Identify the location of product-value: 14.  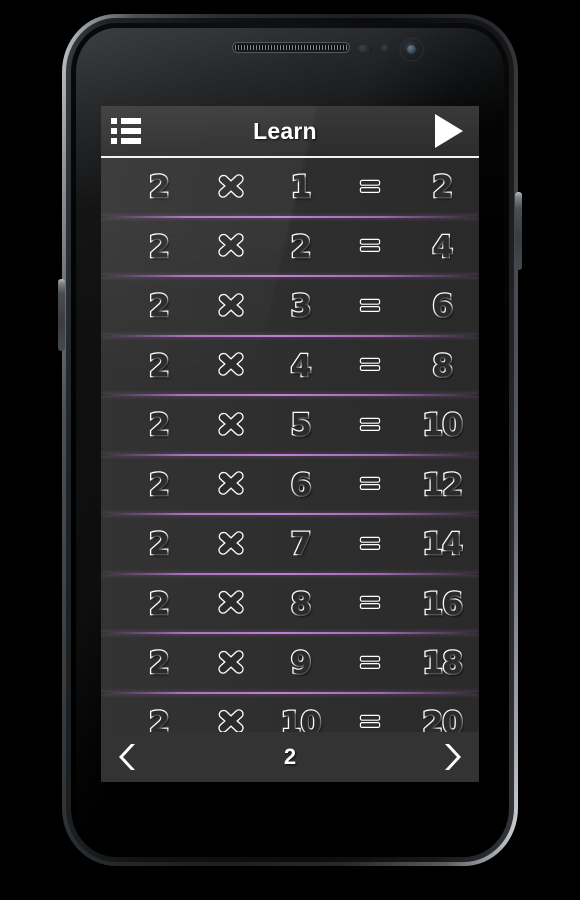
(442, 545).